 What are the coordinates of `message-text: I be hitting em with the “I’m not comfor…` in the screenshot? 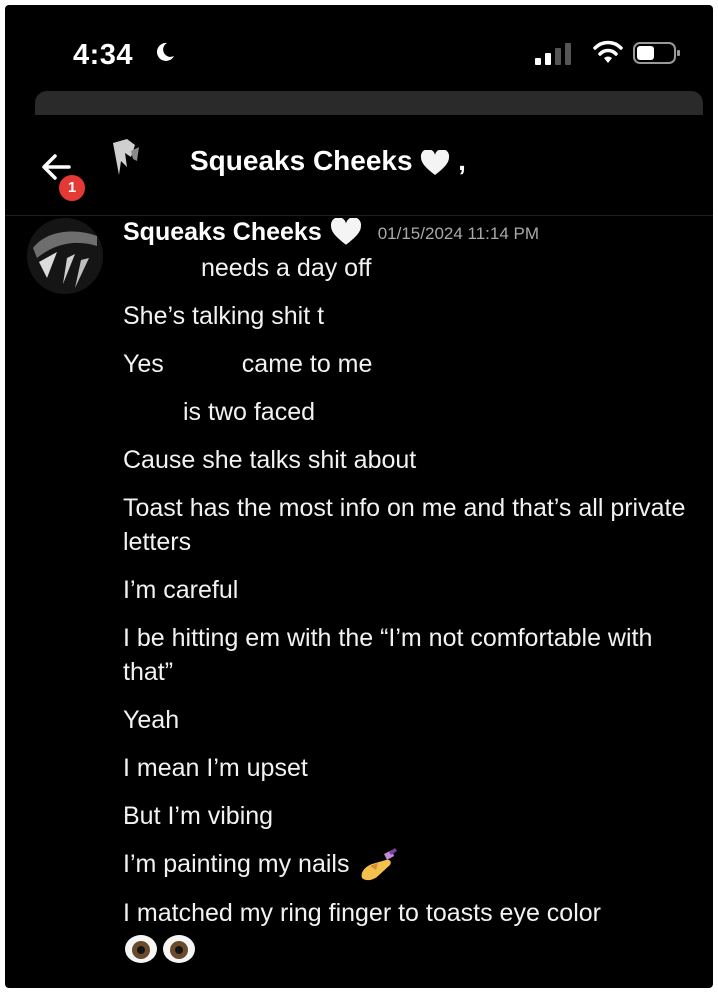 It's located at (388, 655).